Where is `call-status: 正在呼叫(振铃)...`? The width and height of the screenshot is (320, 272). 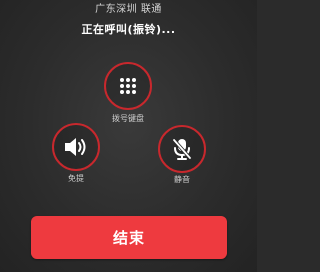
call-status: 正在呼叫(振铃)... is located at coordinates (128, 29).